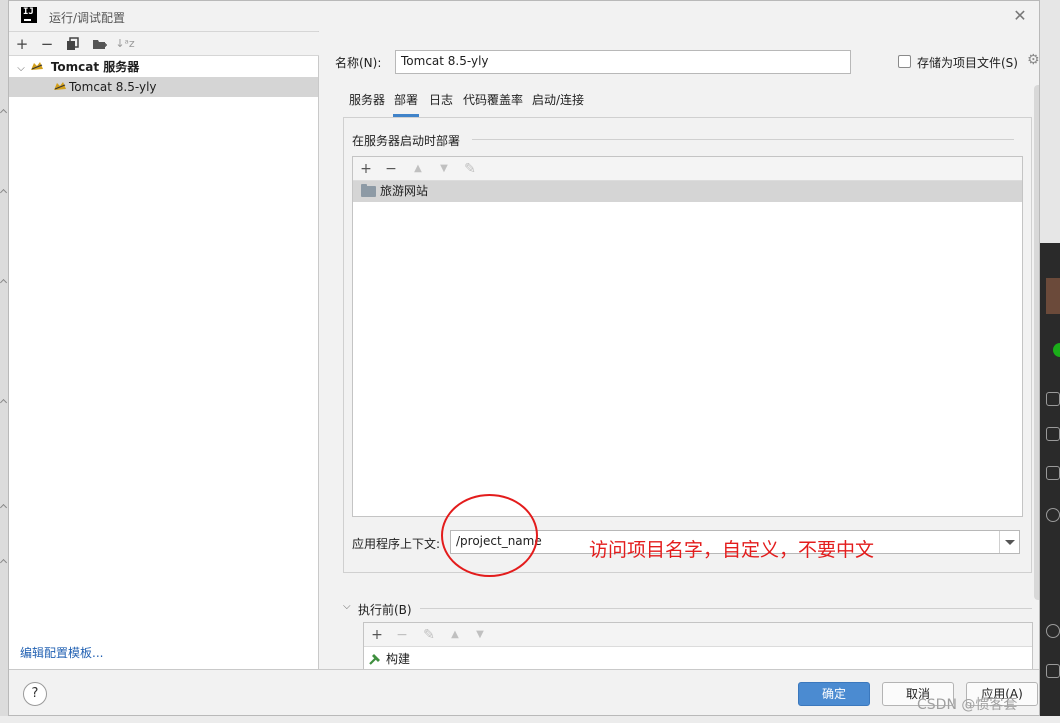  What do you see at coordinates (967, 63) in the screenshot?
I see `store-as-project-file-label: 存储为项目文件(S)` at bounding box center [967, 63].